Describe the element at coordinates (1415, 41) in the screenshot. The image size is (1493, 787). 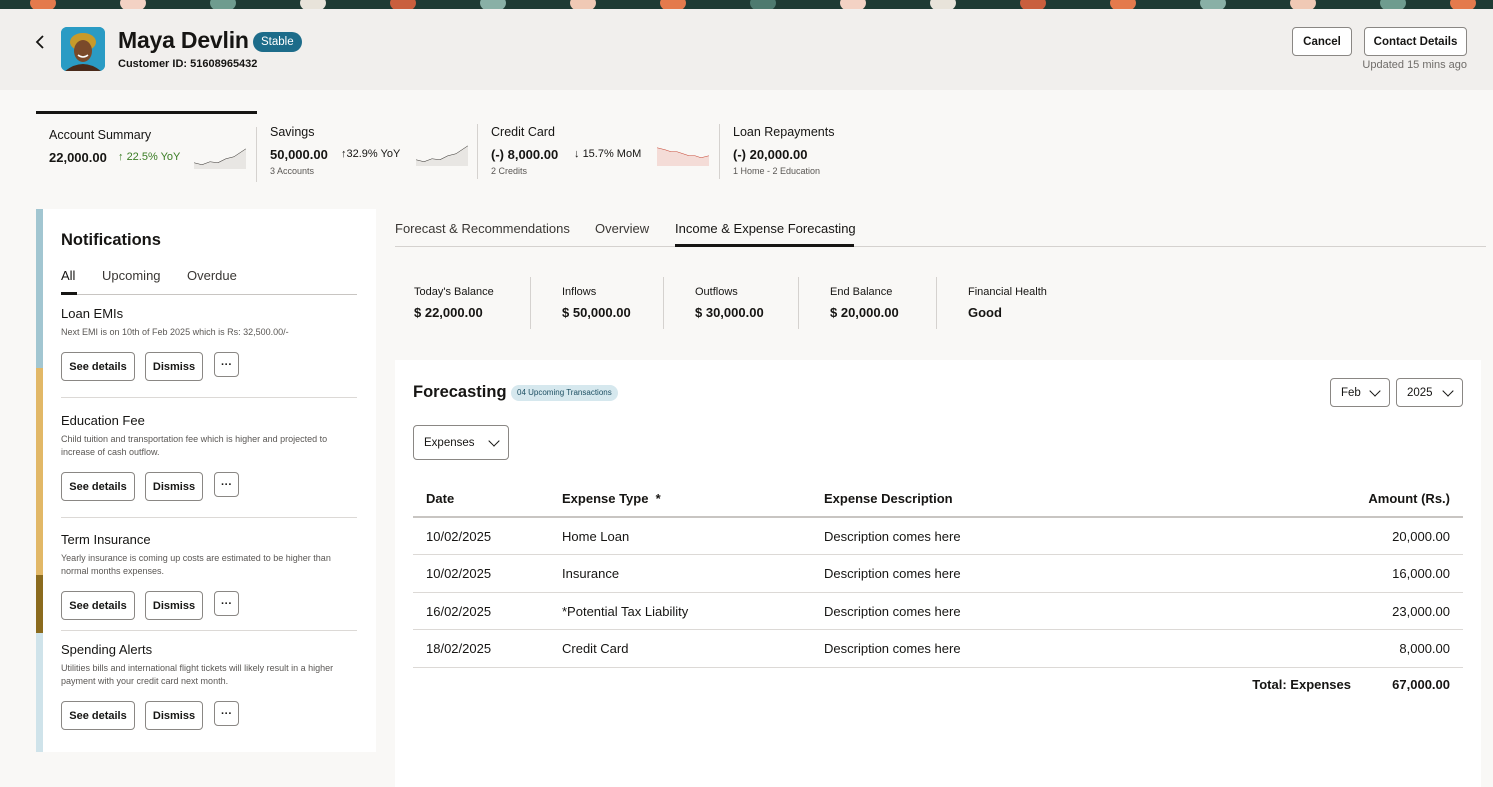
I see `contact-details-button: Contact Details` at that location.